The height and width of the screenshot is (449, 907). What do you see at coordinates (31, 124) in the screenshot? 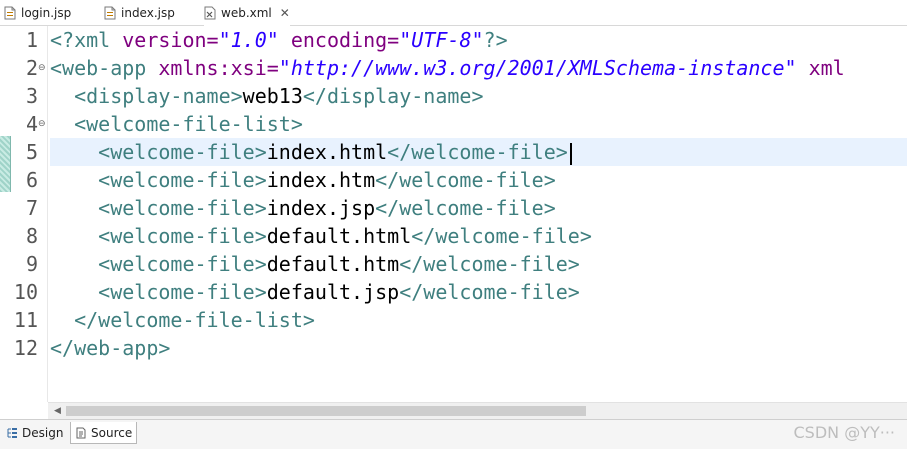
I see `line-number: 4` at bounding box center [31, 124].